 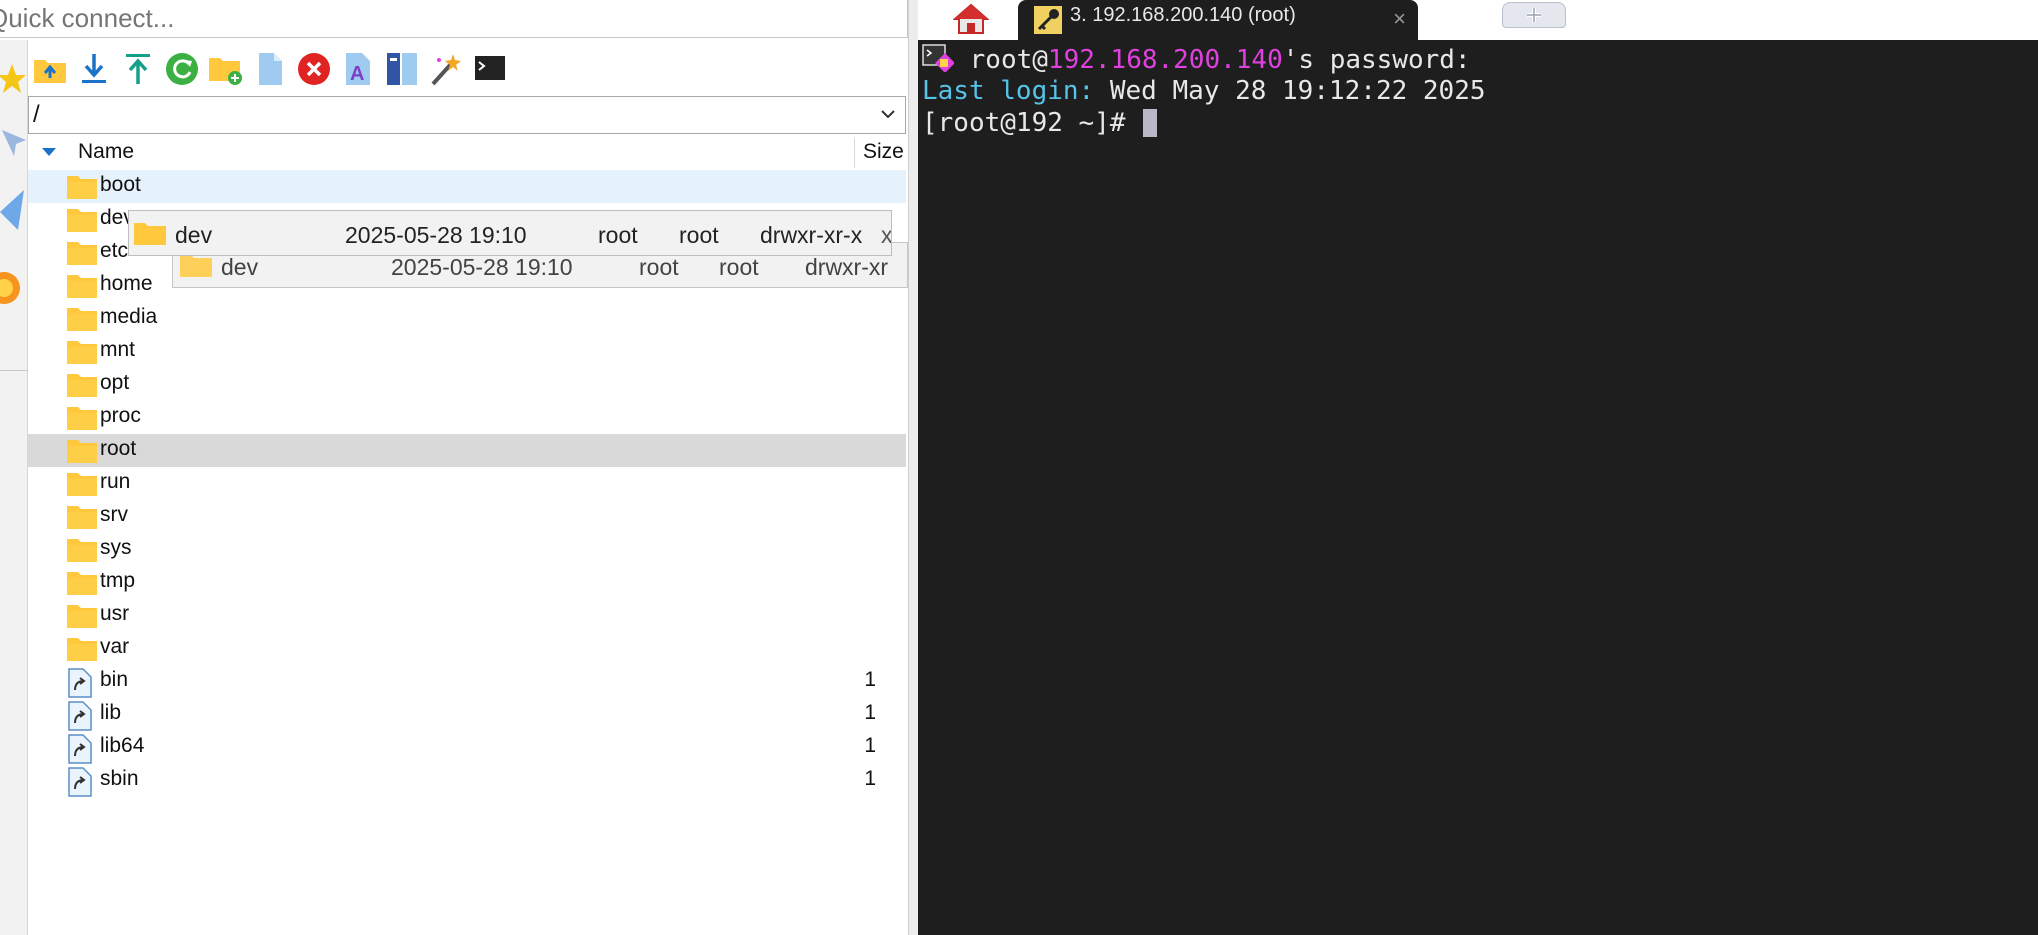 What do you see at coordinates (482, 267) in the screenshot?
I see `ghost-back-modified: 2025-05-28 19:10` at bounding box center [482, 267].